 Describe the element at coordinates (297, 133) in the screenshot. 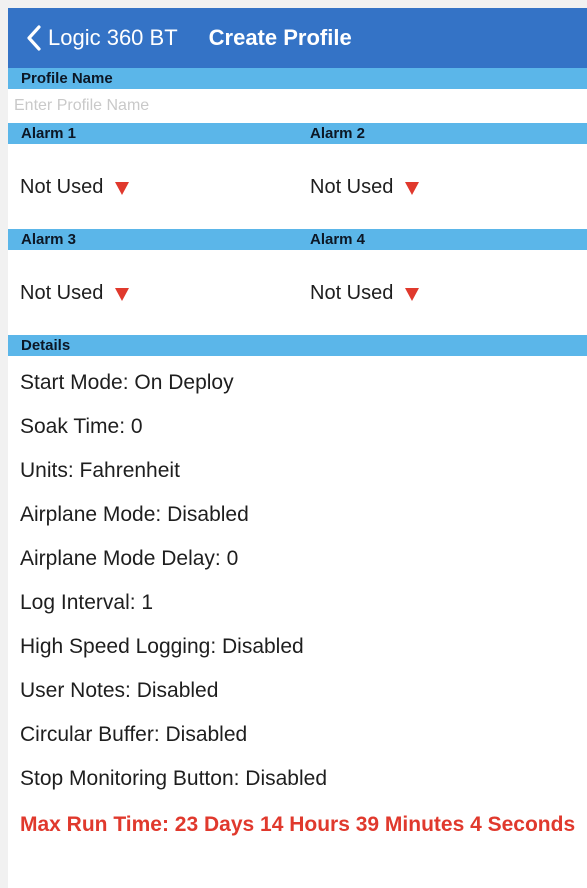

I see `alarm-1-2-header: Alarm 1 Alarm 2` at that location.